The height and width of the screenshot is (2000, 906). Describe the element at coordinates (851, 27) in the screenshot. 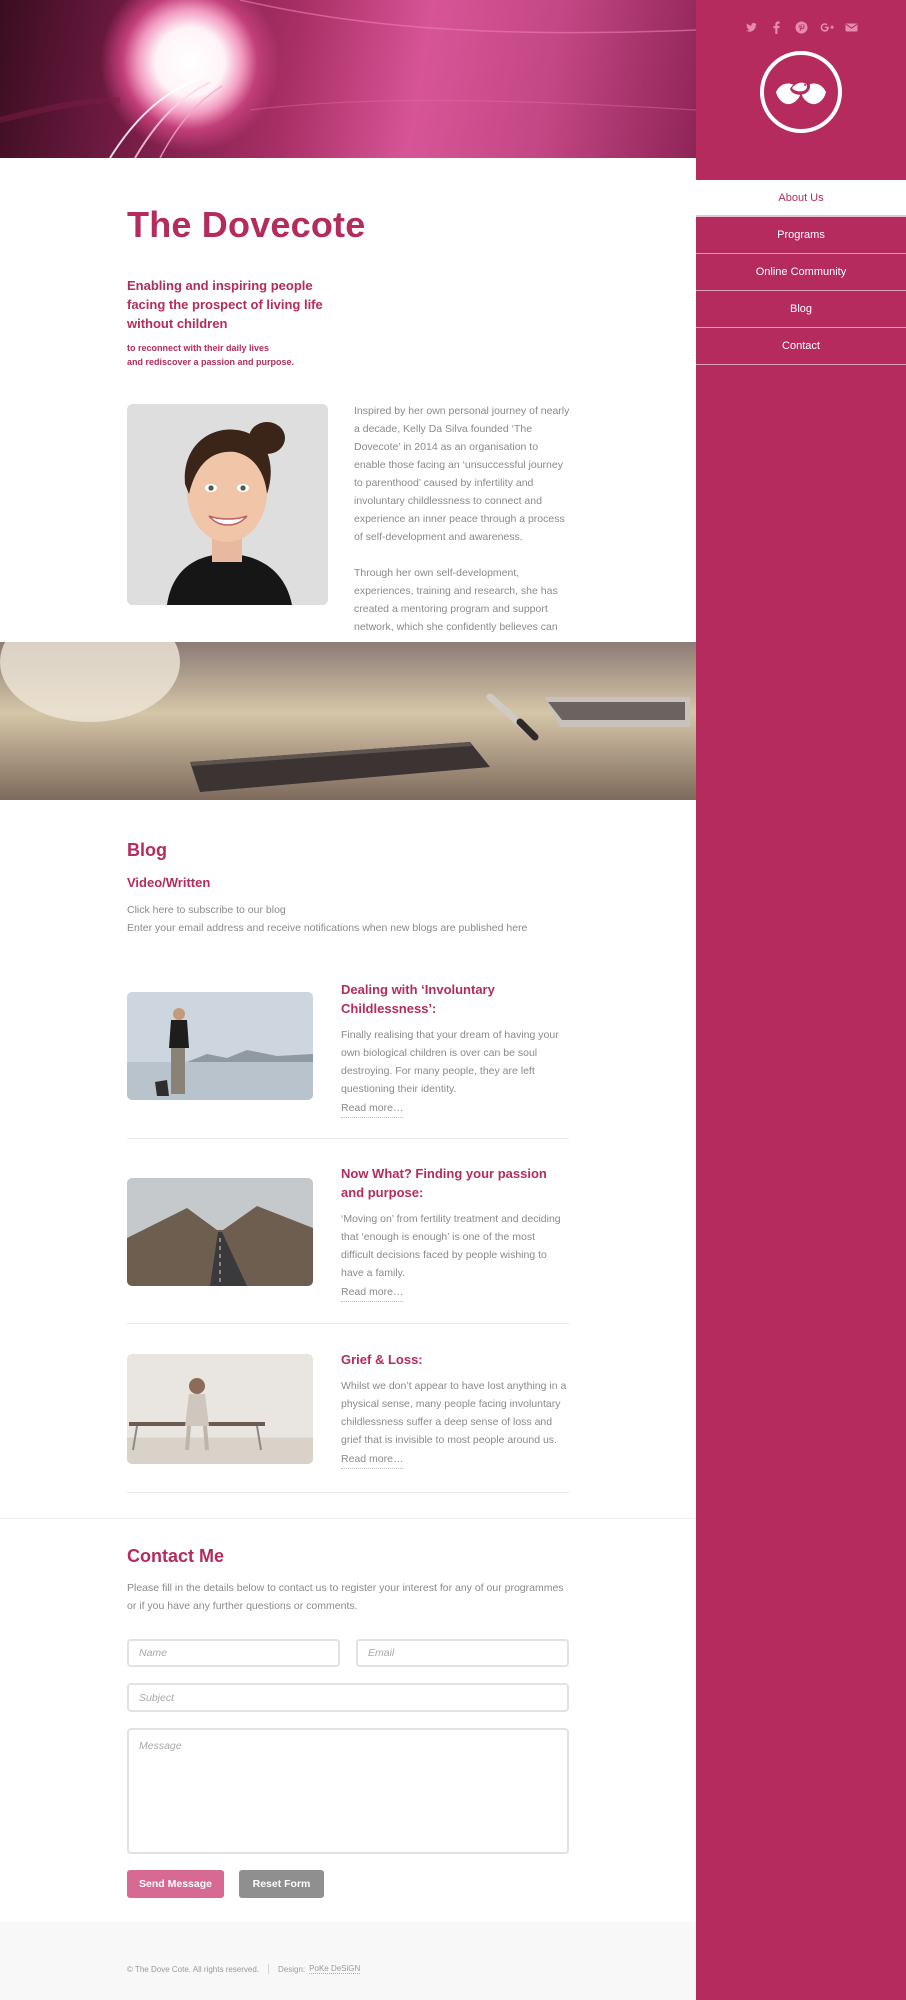

I see `email-icon` at that location.